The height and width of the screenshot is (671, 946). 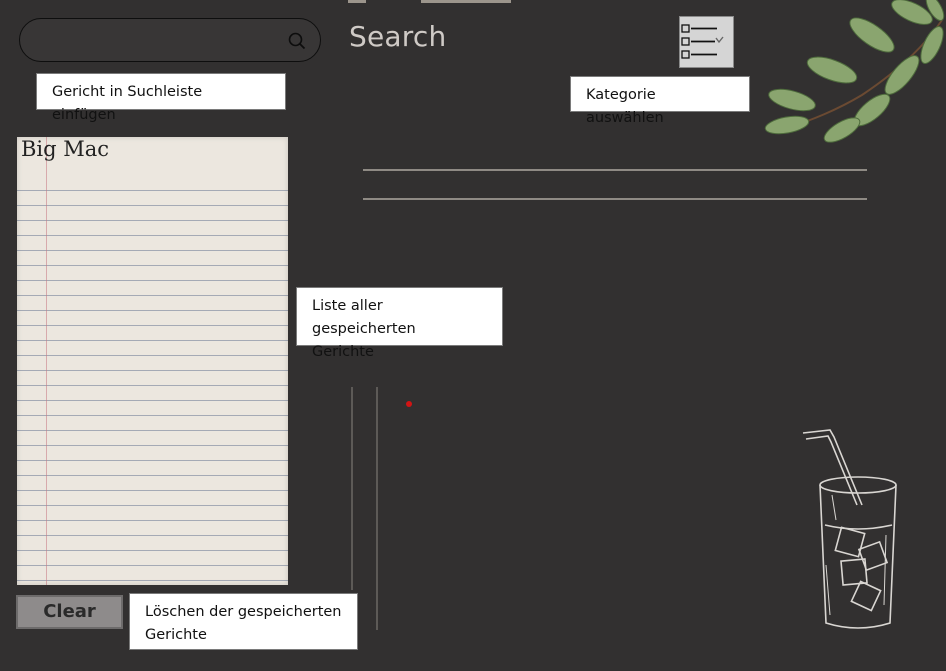 What do you see at coordinates (69, 612) in the screenshot?
I see `clear-button: Clear` at bounding box center [69, 612].